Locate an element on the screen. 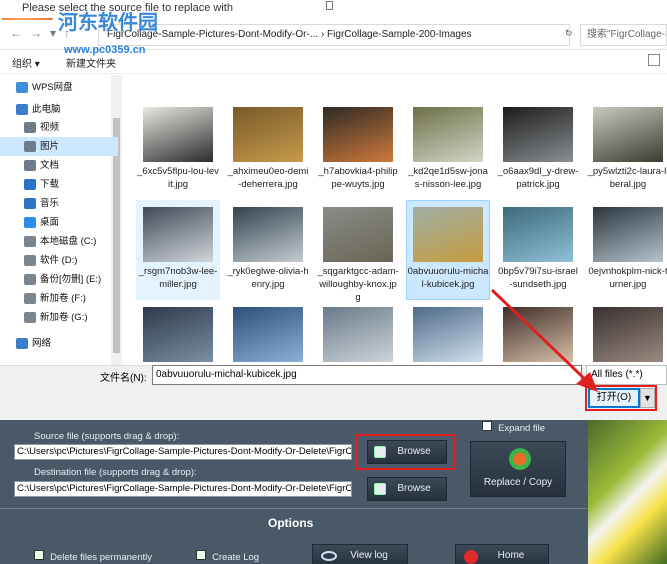 The height and width of the screenshot is (564, 667). annotation-box-open is located at coordinates (621, 398).